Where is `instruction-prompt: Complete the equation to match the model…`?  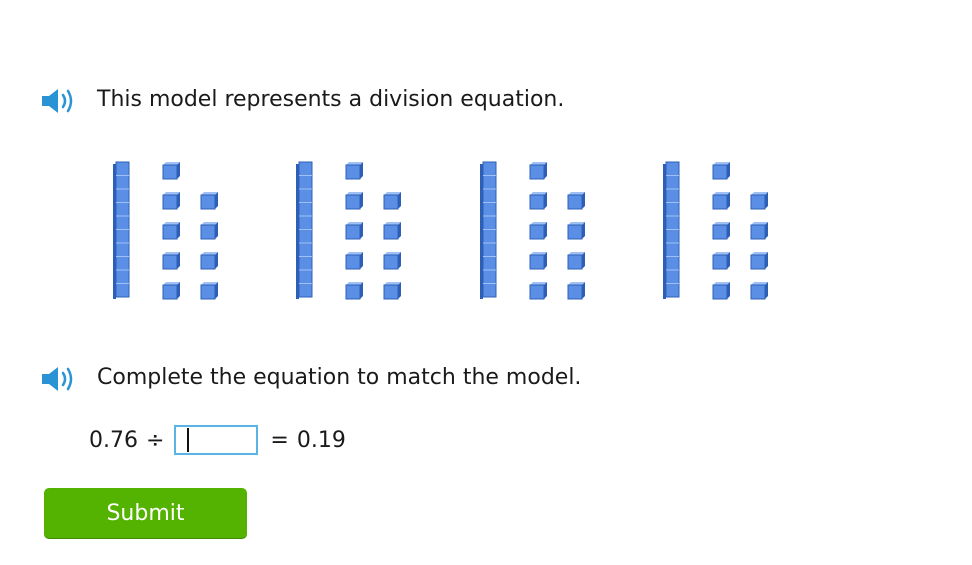 instruction-prompt: Complete the equation to match the model… is located at coordinates (339, 377).